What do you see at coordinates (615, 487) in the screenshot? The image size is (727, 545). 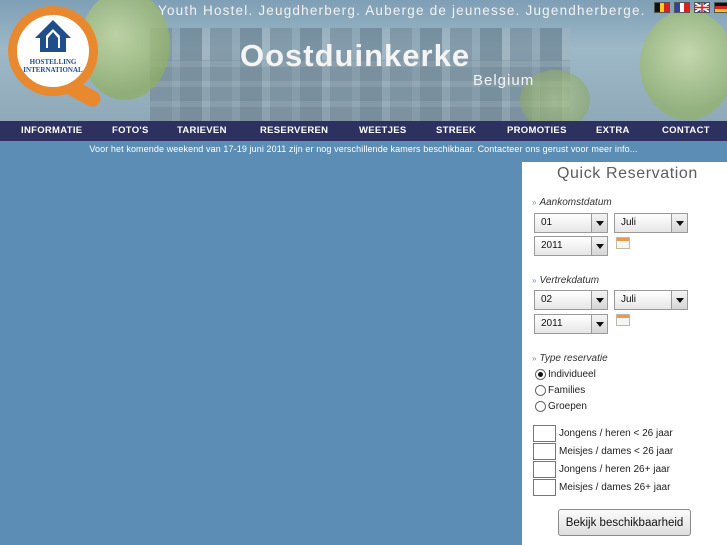 I see `guest-row-label: Meisjes / dames 26+ jaar` at bounding box center [615, 487].